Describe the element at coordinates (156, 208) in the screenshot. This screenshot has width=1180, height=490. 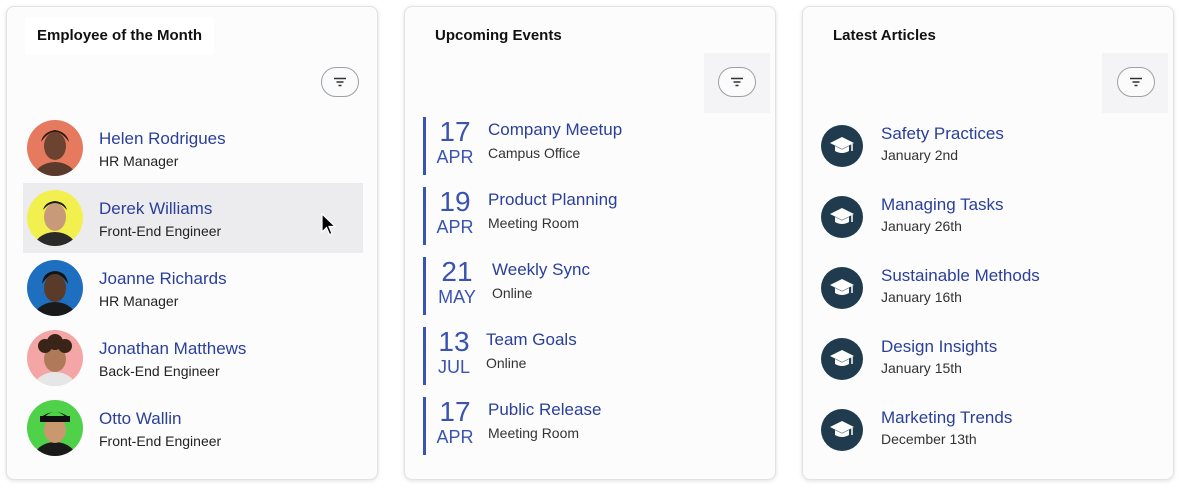
I see `employee-name: Derek Williams` at that location.